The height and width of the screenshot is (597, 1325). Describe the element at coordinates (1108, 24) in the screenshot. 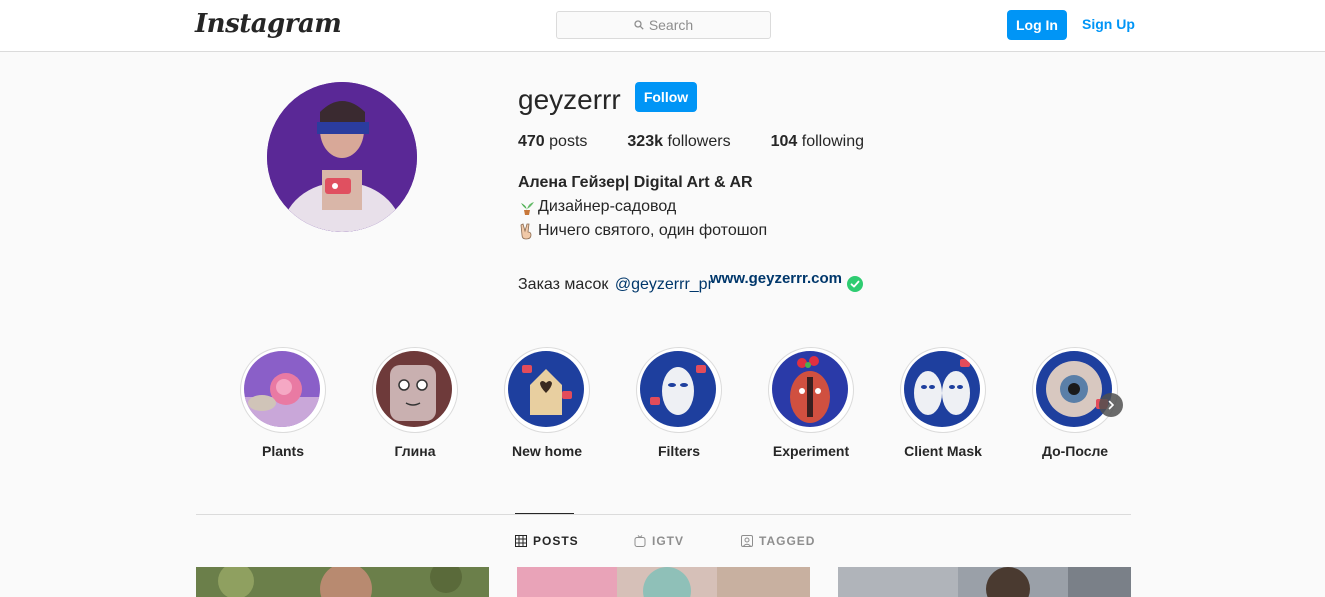

I see `signup-link: Sign Up` at that location.